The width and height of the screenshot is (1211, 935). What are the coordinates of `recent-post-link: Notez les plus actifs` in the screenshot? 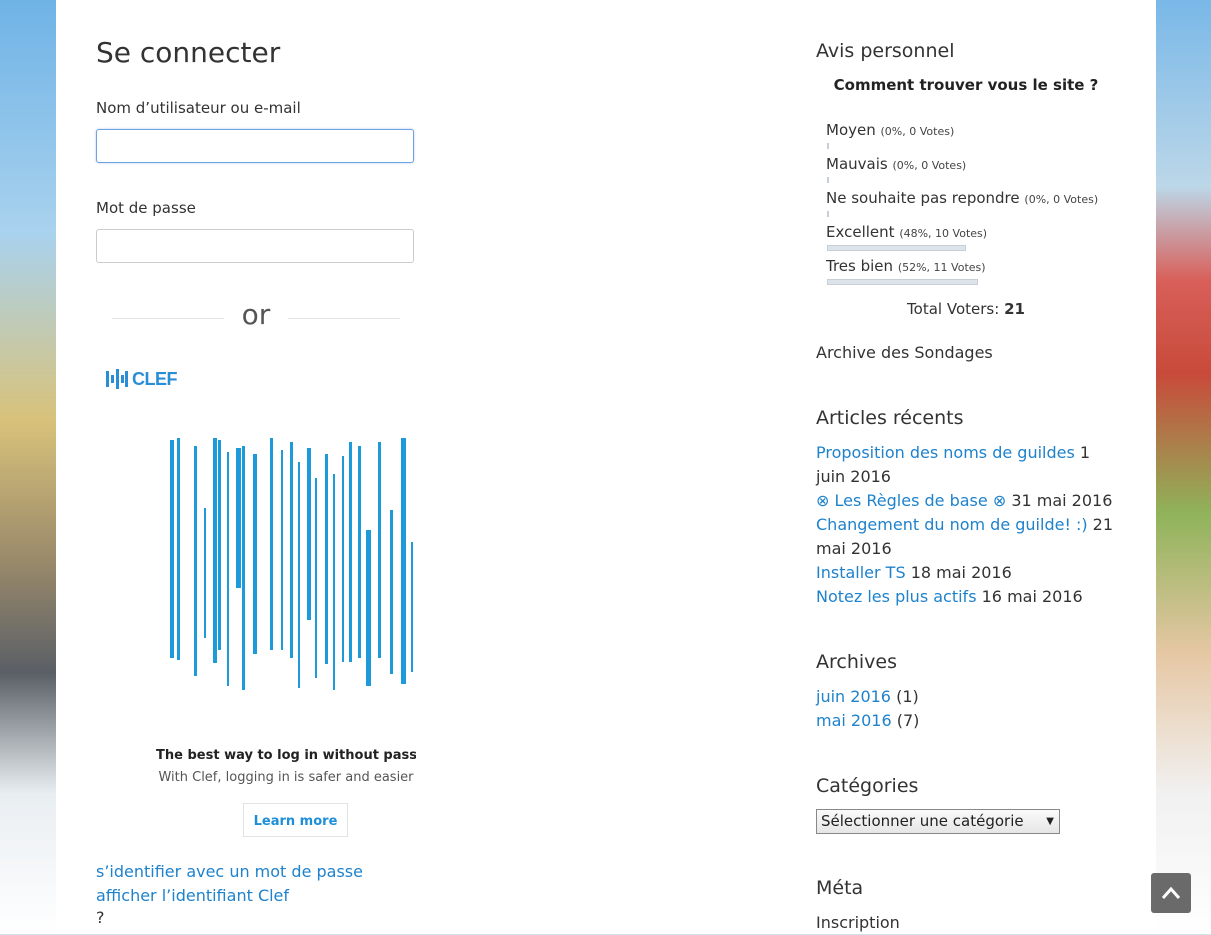 It's located at (896, 596).